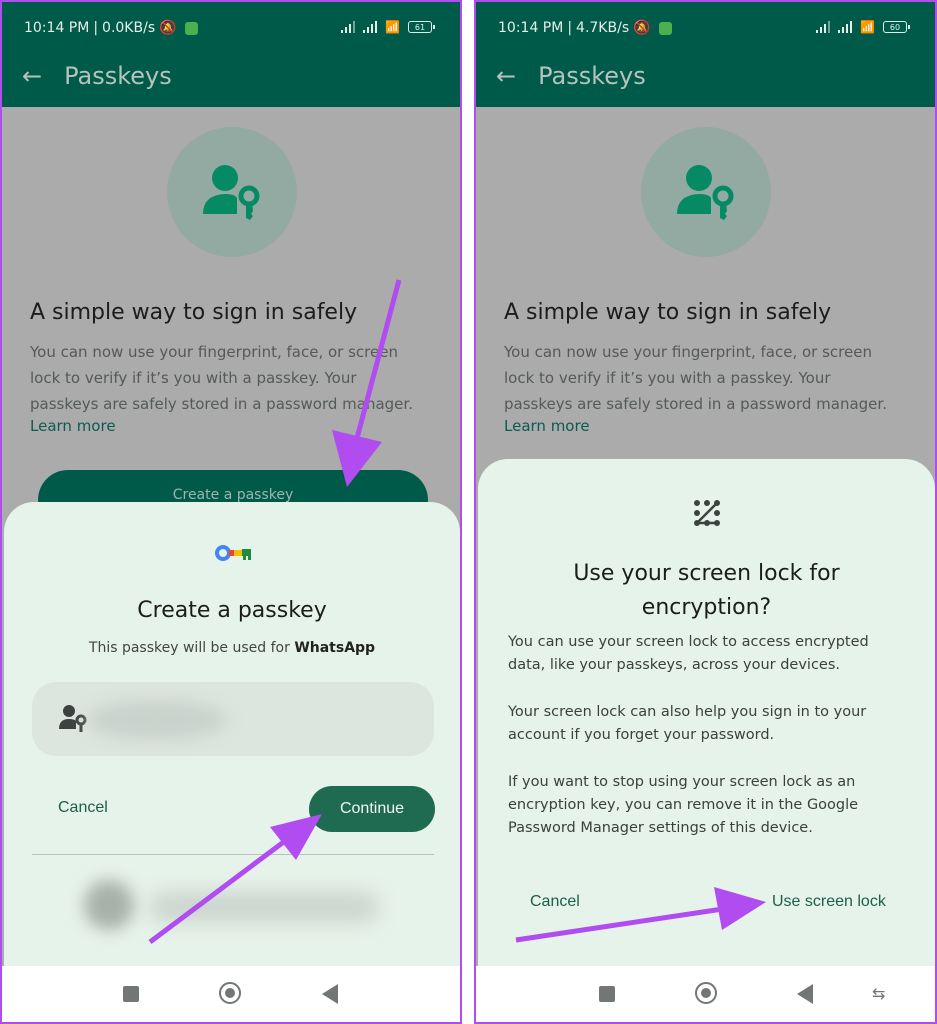 Image resolution: width=937 pixels, height=1024 pixels. Describe the element at coordinates (231, 54) in the screenshot. I see `app-bar: 10:14 PM | 0.0KB/s 🔕 📶 61 ← Passkeys` at that location.